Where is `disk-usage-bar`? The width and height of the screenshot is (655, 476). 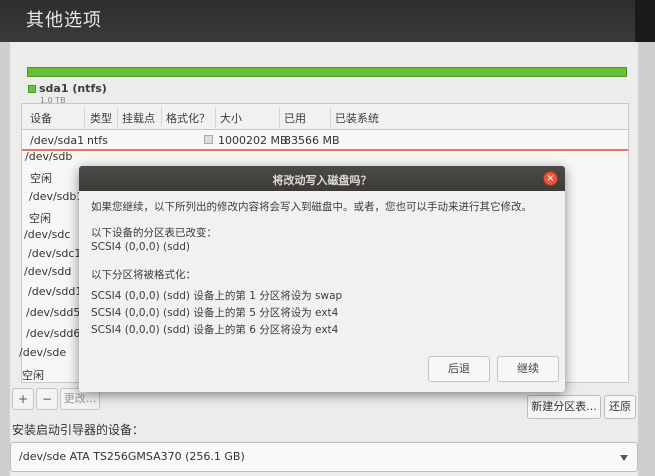 disk-usage-bar is located at coordinates (327, 72).